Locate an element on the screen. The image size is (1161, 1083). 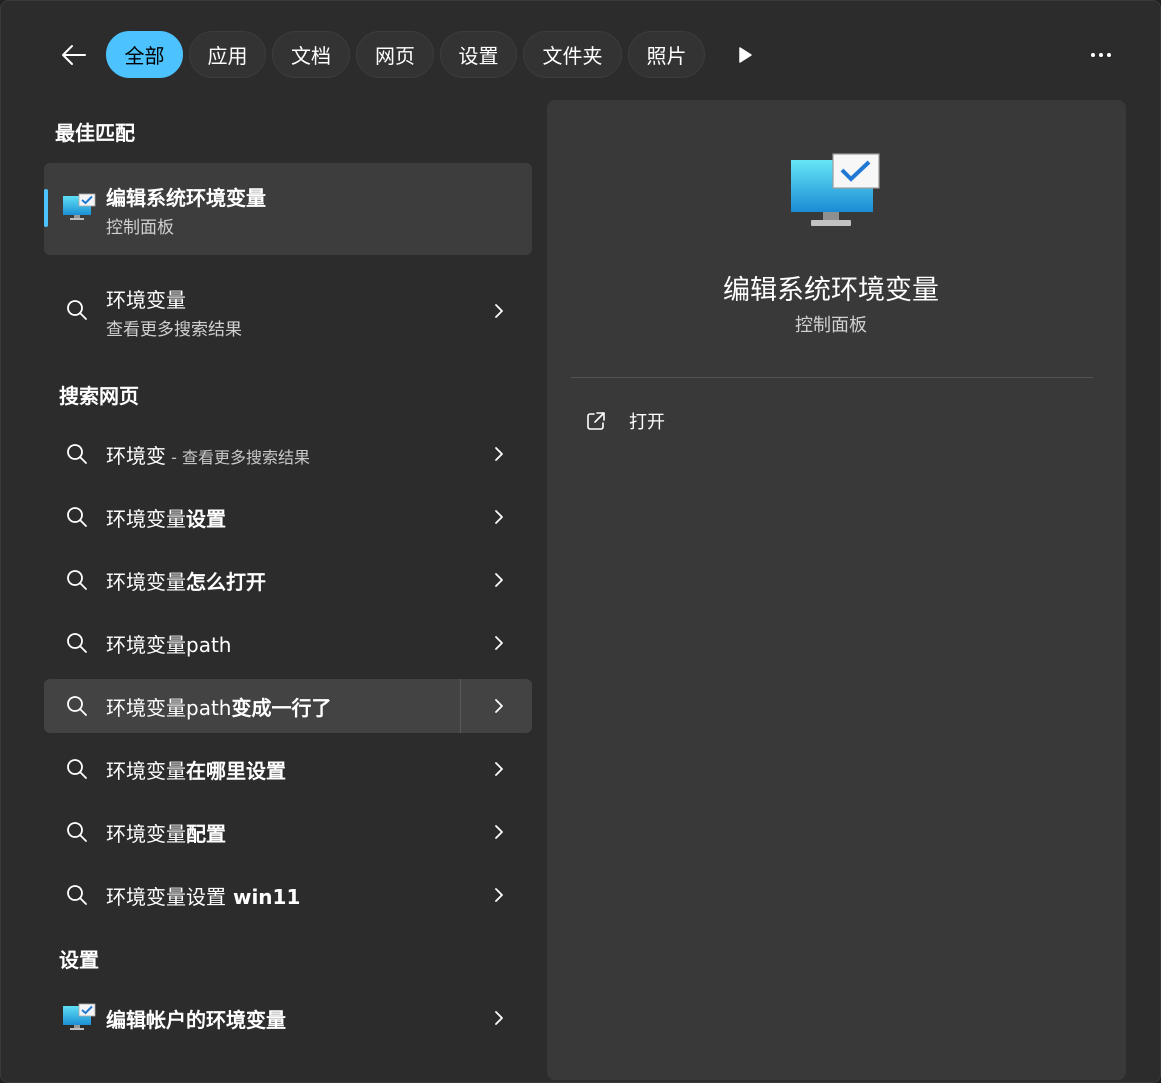
settings-result-item: 编辑帐户的环境变量 is located at coordinates (288, 1018).